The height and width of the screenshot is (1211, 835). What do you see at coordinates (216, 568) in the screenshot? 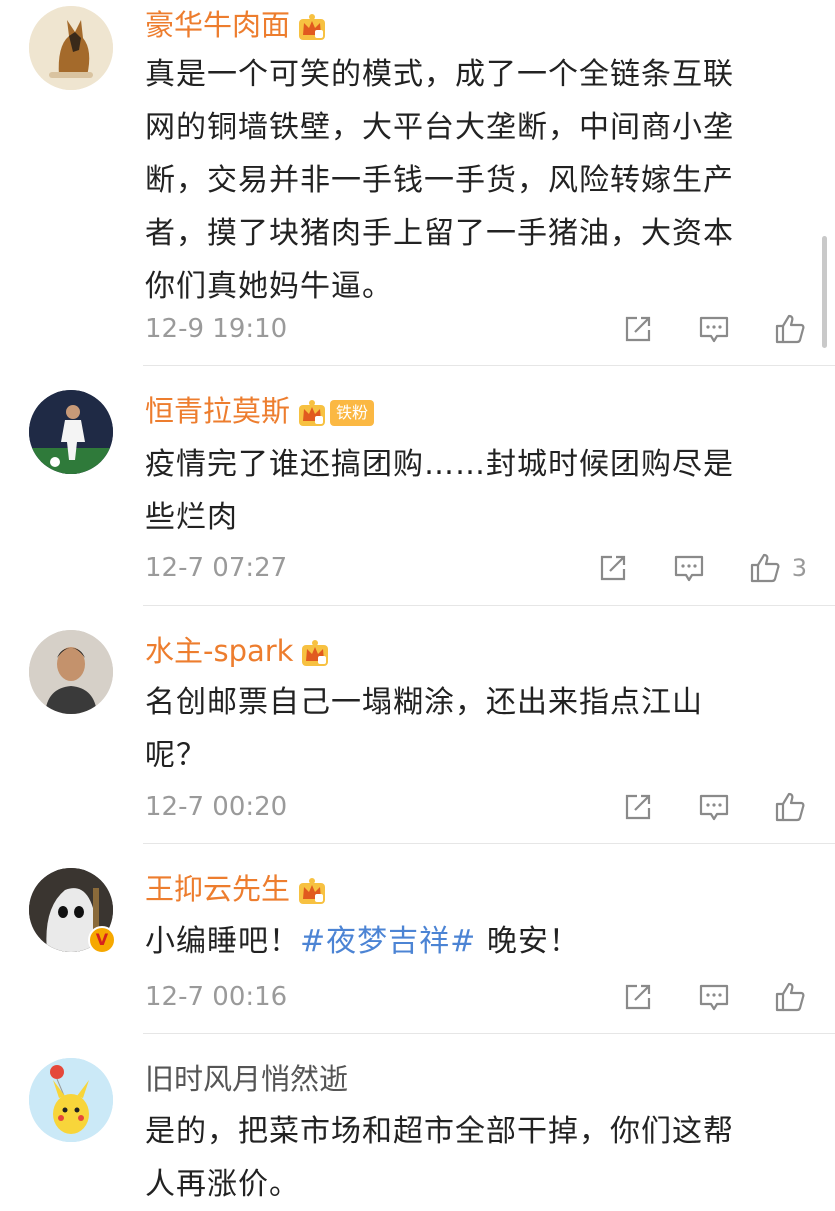
I see `timestamp: 12-7 07:27` at bounding box center [216, 568].